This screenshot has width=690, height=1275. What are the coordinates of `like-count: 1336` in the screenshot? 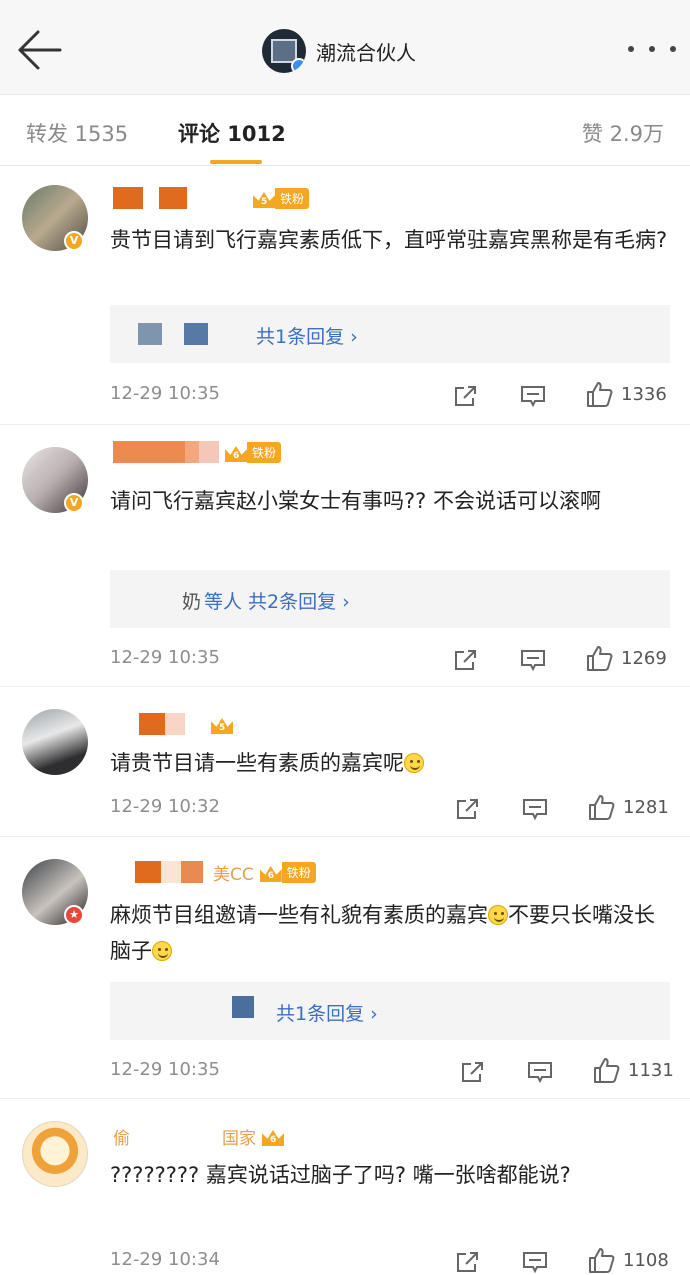 It's located at (644, 394).